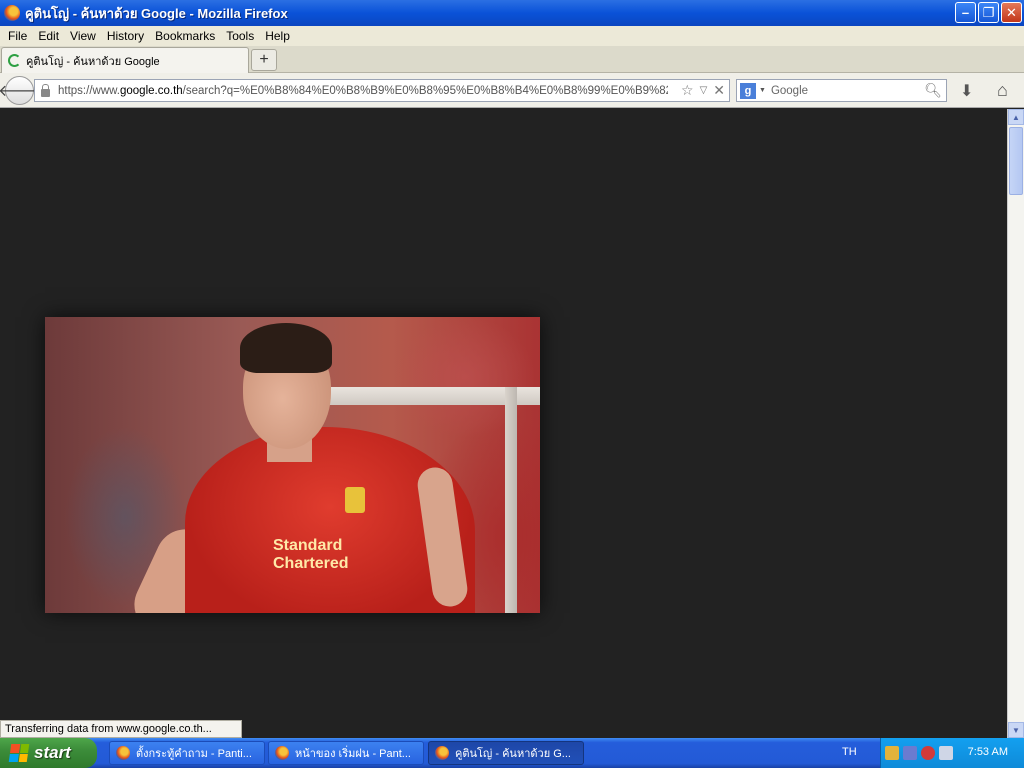  I want to click on menu-view: View, so click(83, 36).